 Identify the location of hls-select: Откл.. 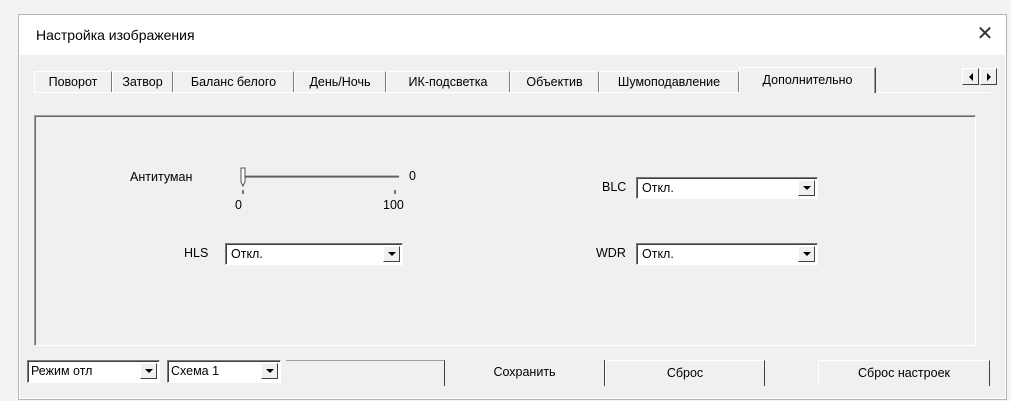
(314, 254).